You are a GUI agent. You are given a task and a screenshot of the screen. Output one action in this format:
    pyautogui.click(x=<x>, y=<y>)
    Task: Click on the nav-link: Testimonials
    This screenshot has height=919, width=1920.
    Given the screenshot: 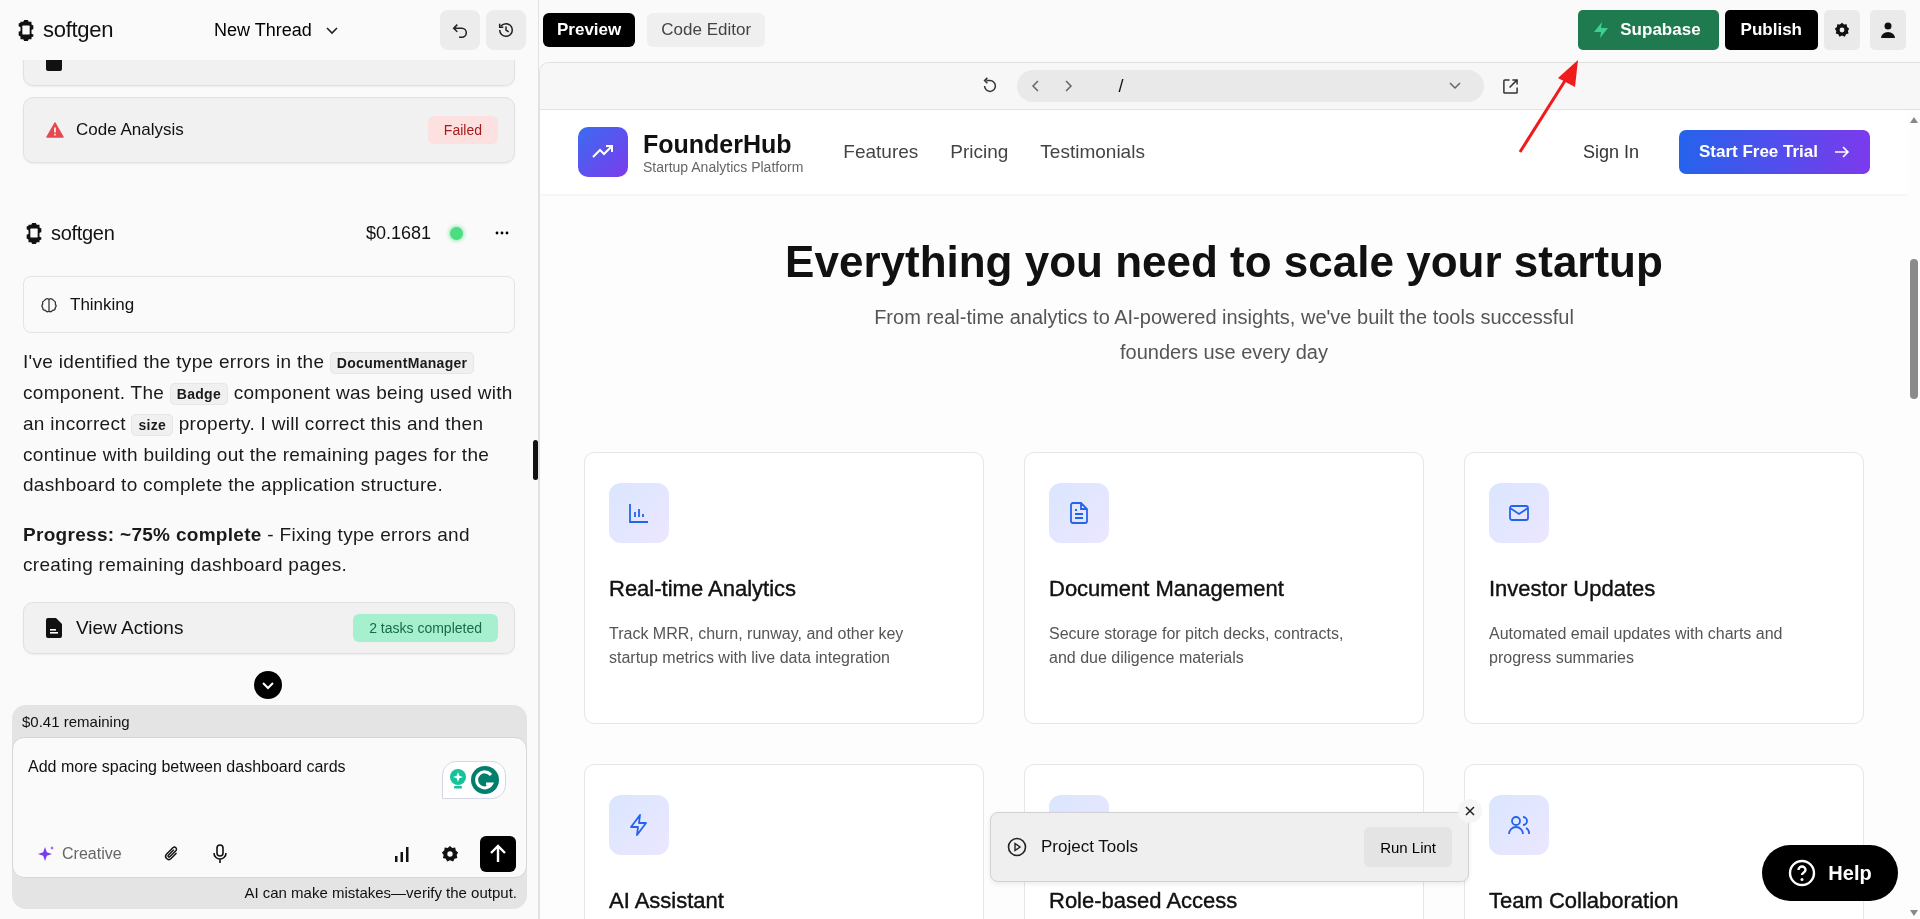 What is the action you would take?
    pyautogui.click(x=1092, y=152)
    